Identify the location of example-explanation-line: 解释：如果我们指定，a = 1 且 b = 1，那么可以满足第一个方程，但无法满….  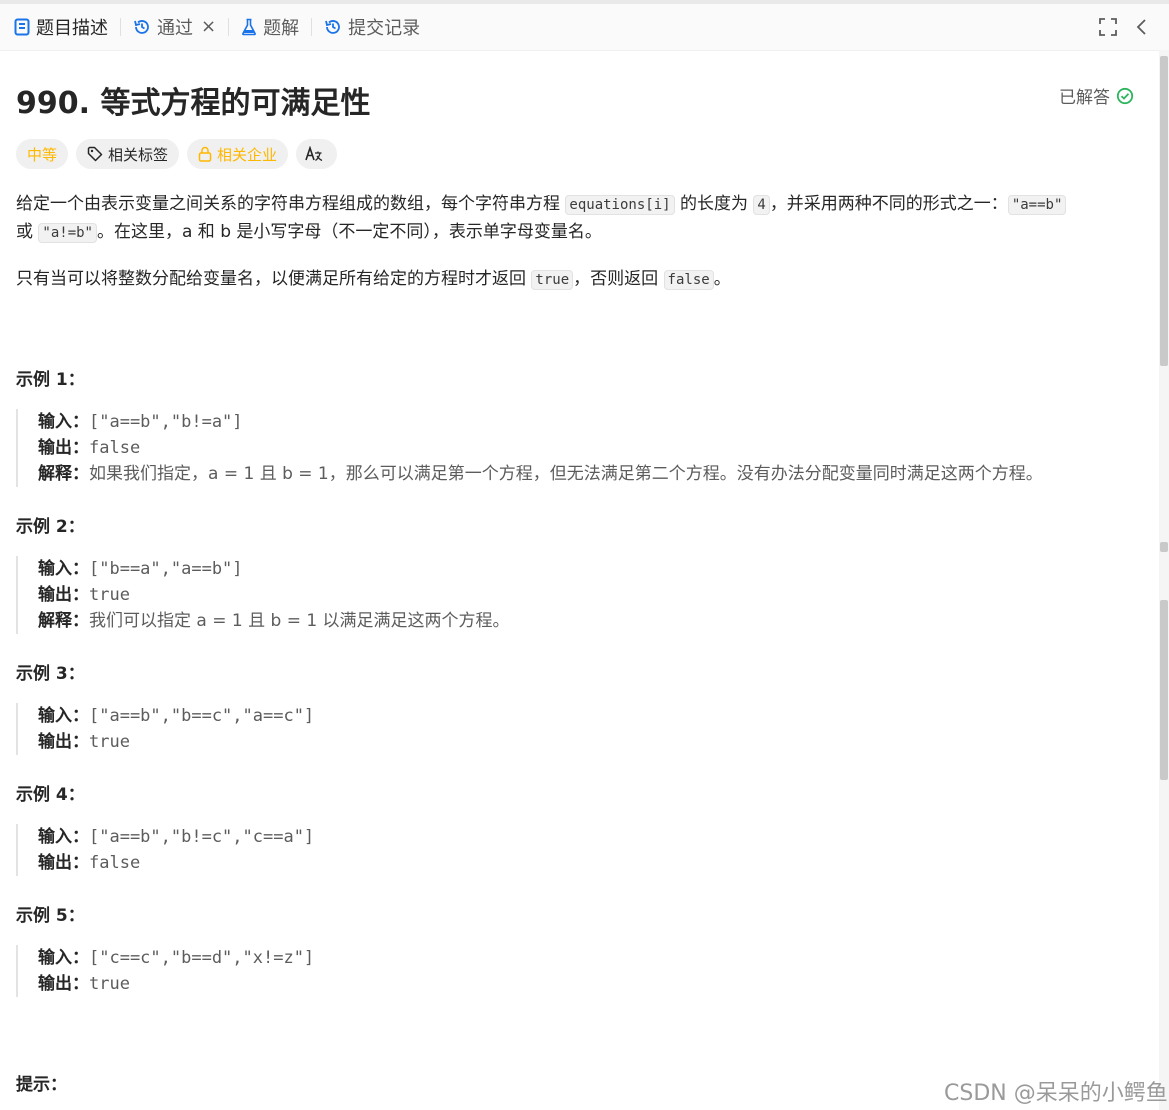
(595, 474).